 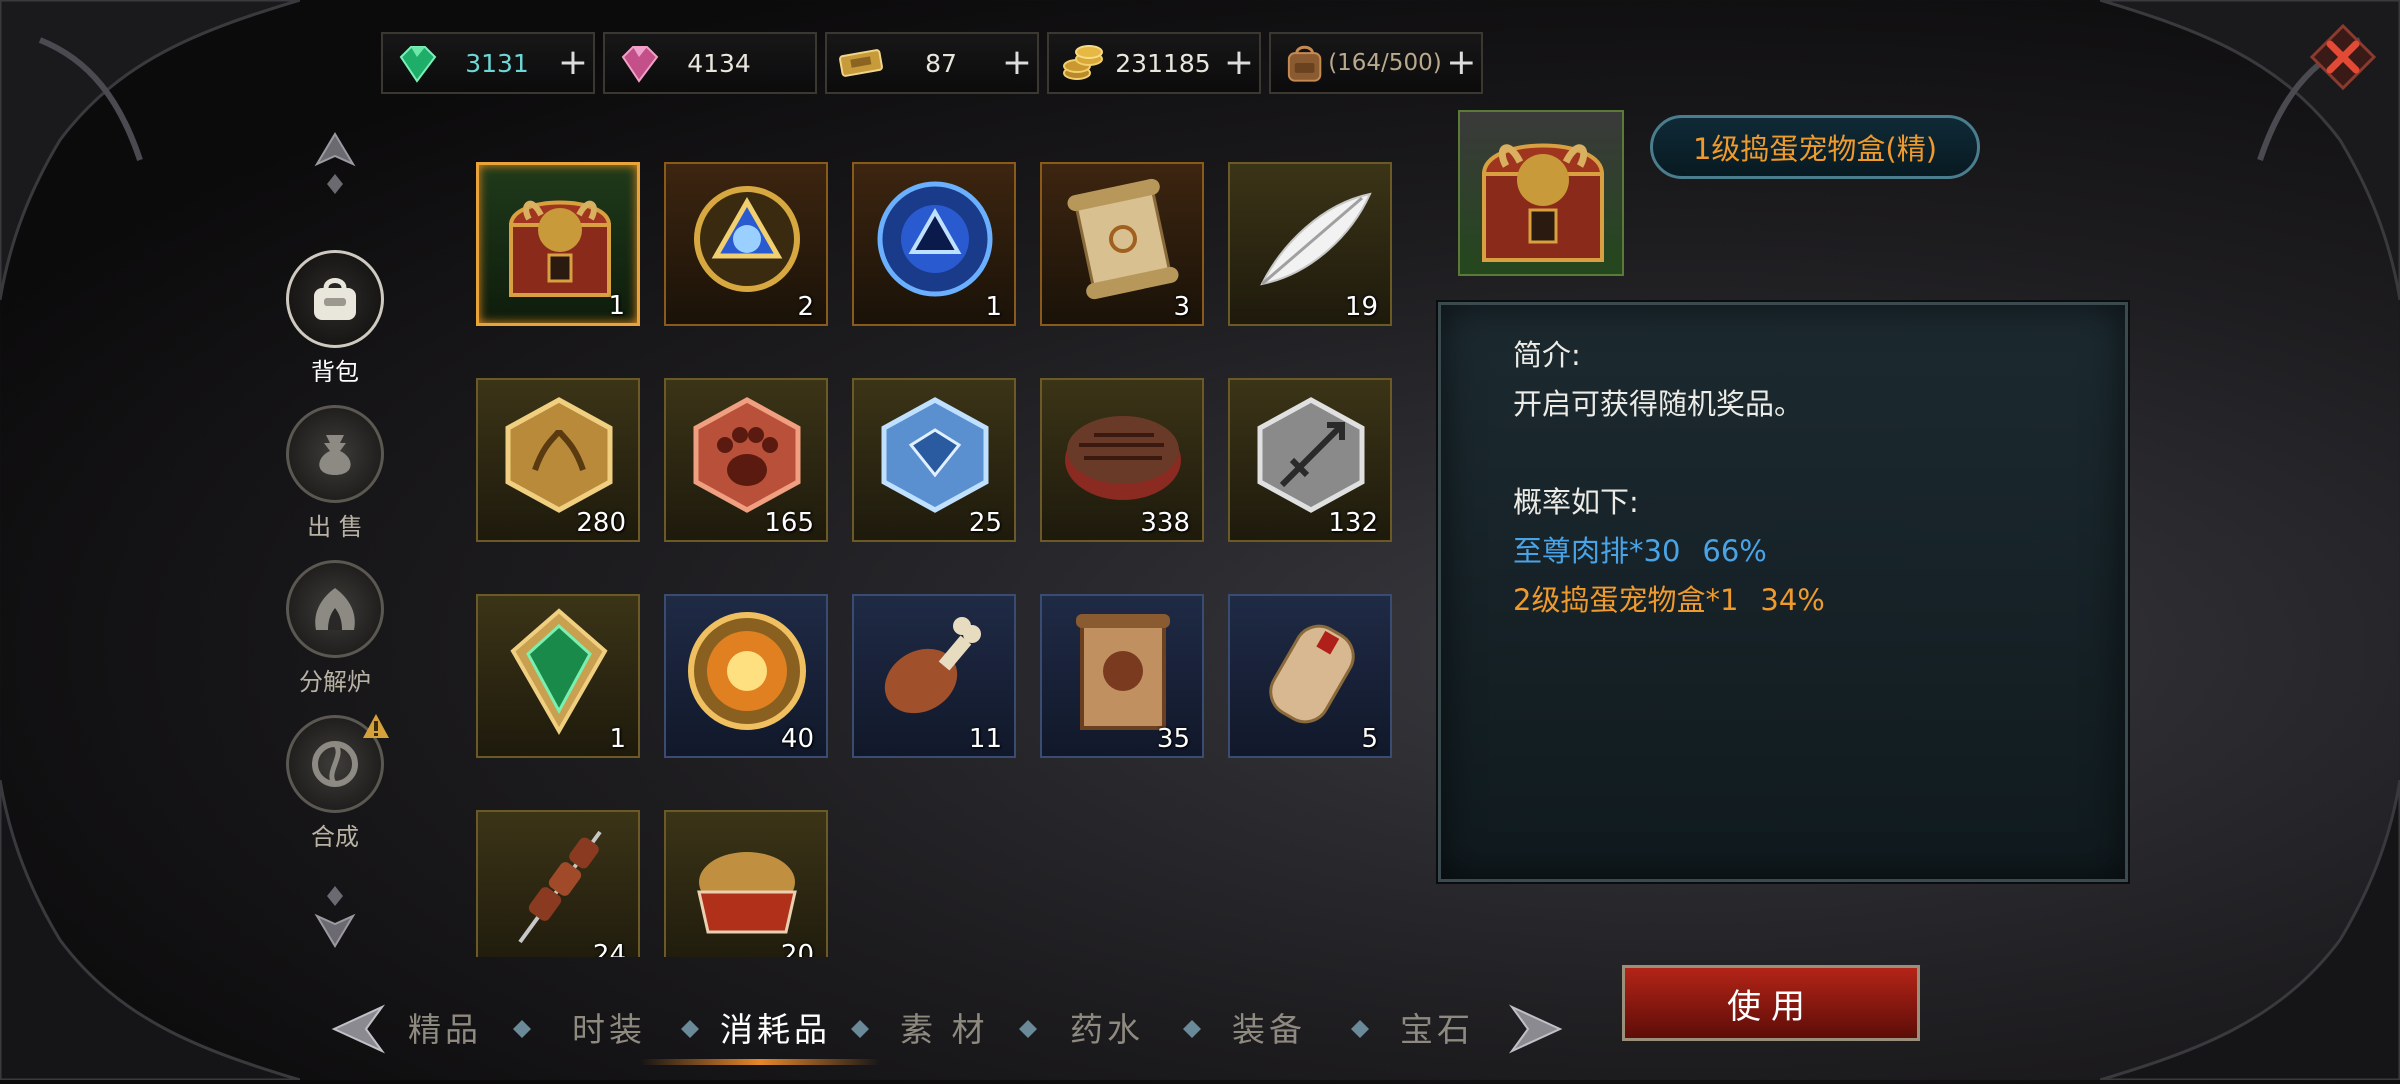 What do you see at coordinates (1385, 63) in the screenshot?
I see `currency-value: (164/500)` at bounding box center [1385, 63].